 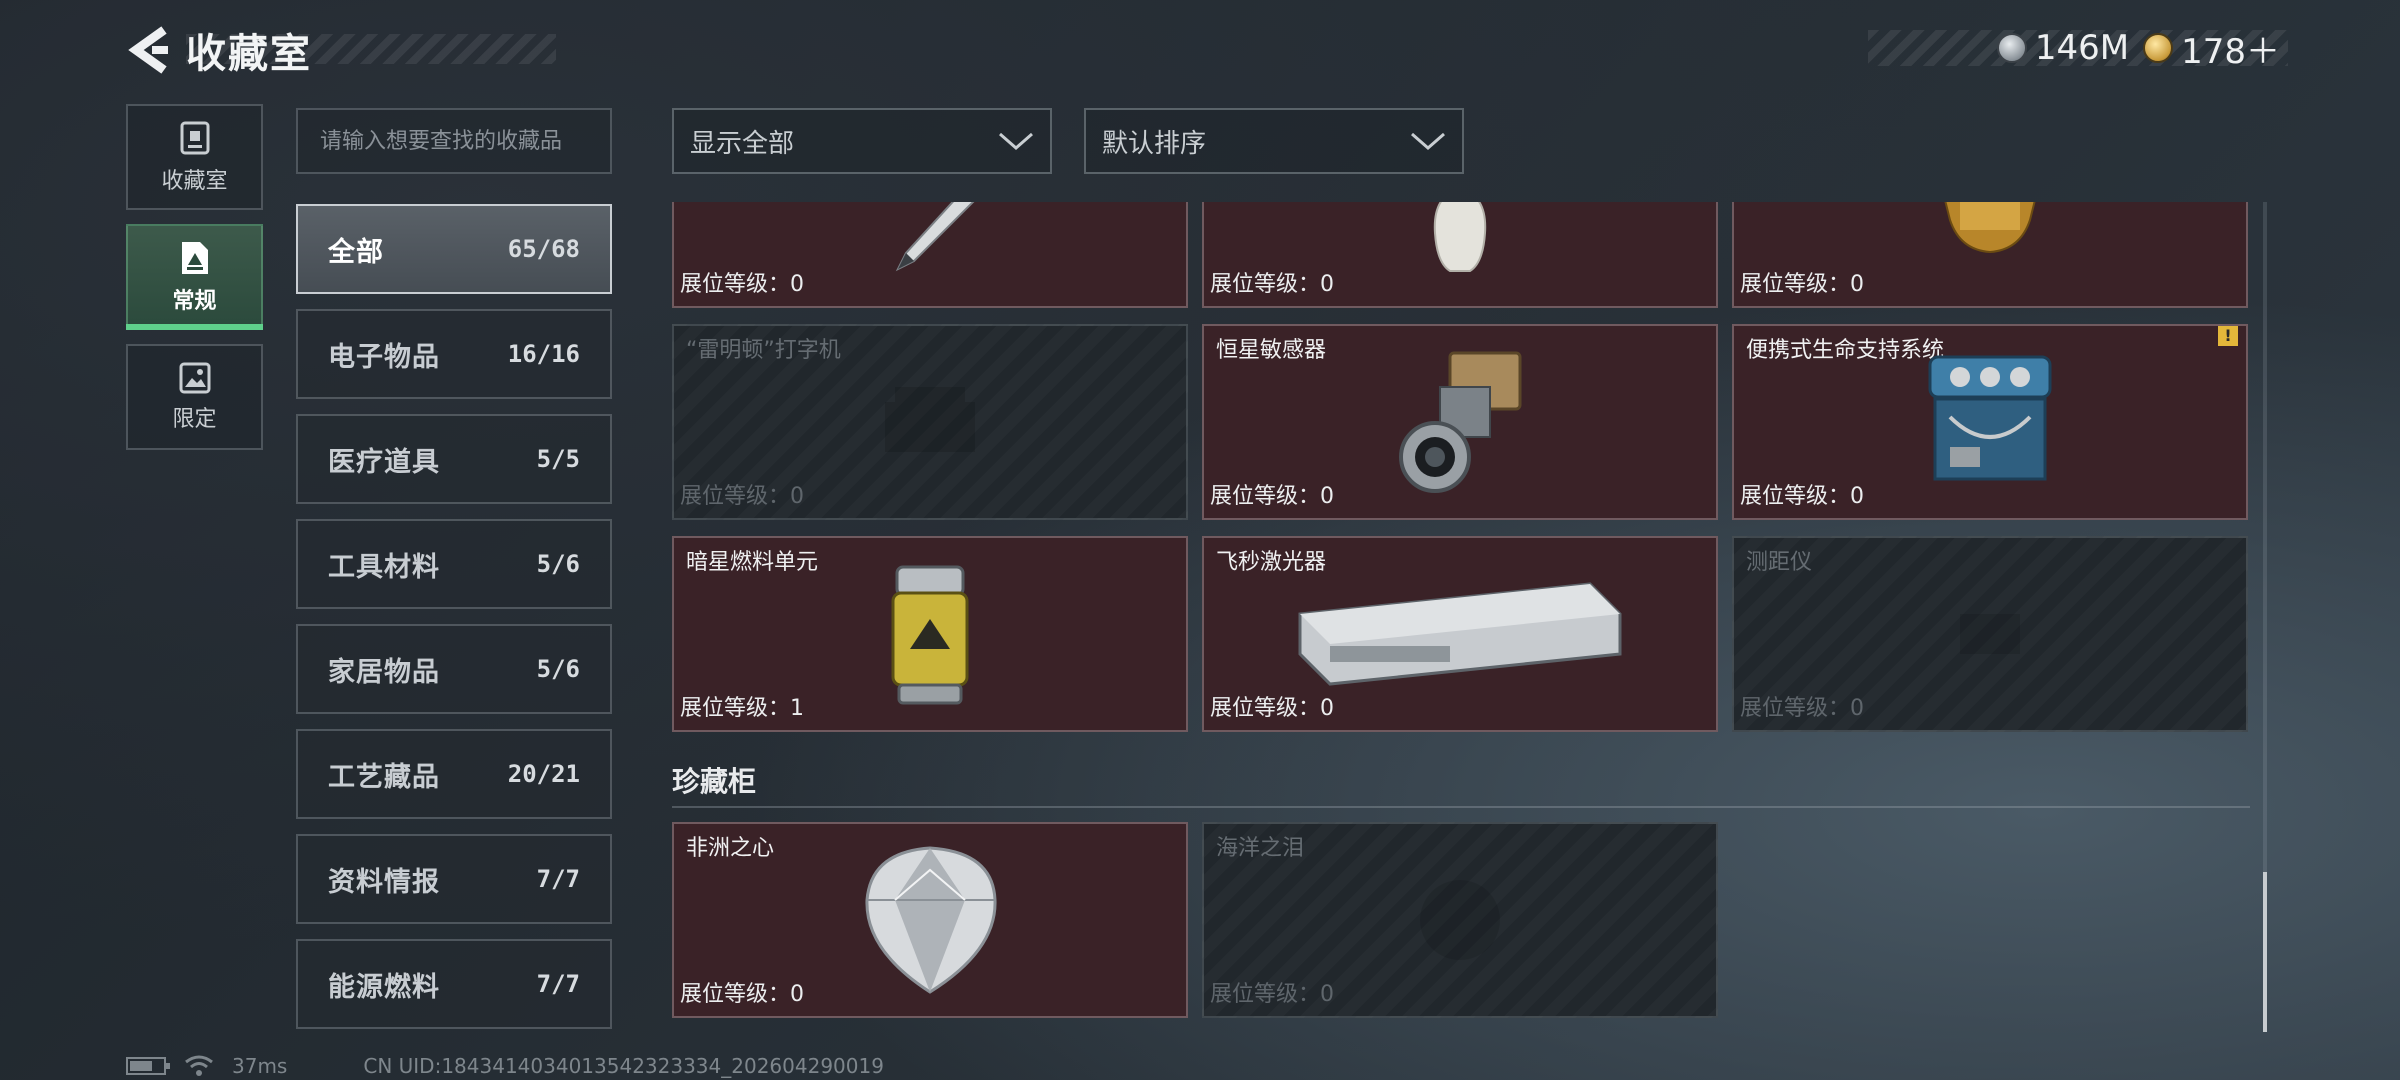 What do you see at coordinates (194, 258) in the screenshot?
I see `document-icon` at bounding box center [194, 258].